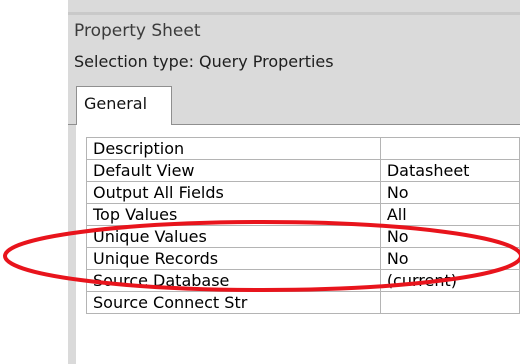  Describe the element at coordinates (449, 170) in the screenshot. I see `property-value: Datasheet` at that location.